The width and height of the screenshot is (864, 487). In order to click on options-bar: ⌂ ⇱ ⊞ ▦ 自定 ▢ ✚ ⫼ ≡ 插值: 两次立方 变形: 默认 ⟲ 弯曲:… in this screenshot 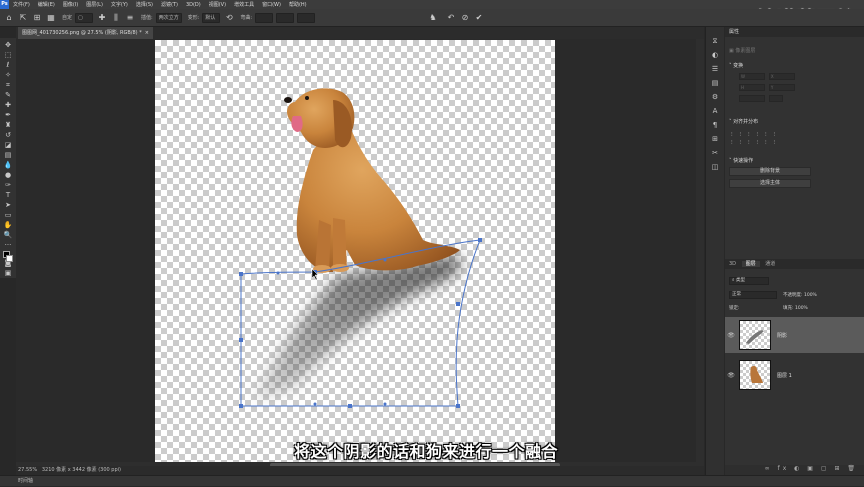, I will do `click(432, 18)`.